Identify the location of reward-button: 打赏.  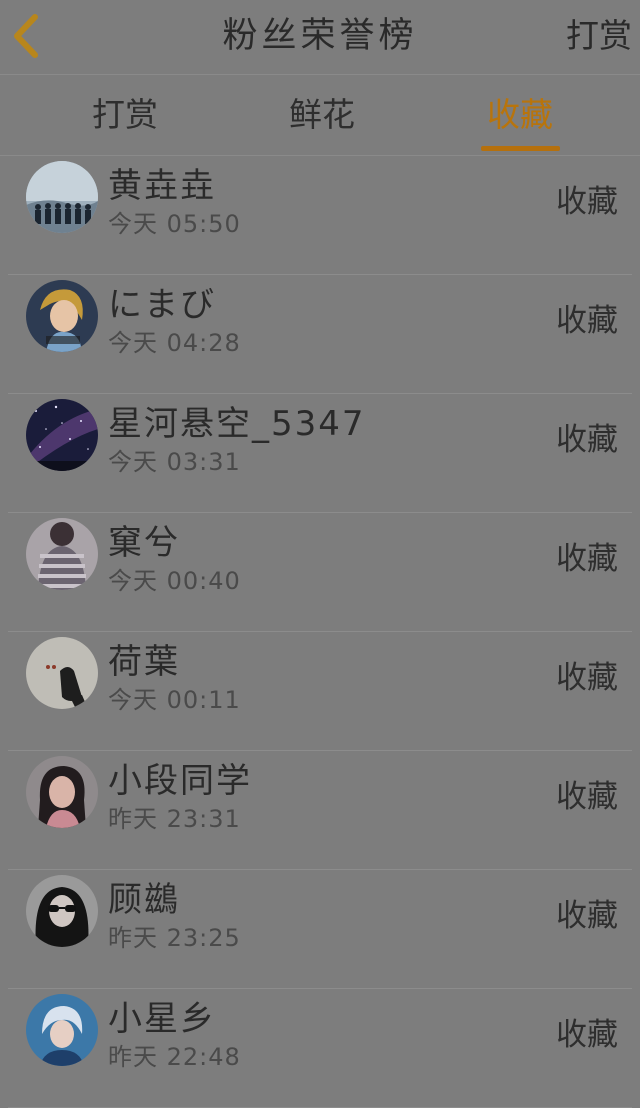
(599, 37).